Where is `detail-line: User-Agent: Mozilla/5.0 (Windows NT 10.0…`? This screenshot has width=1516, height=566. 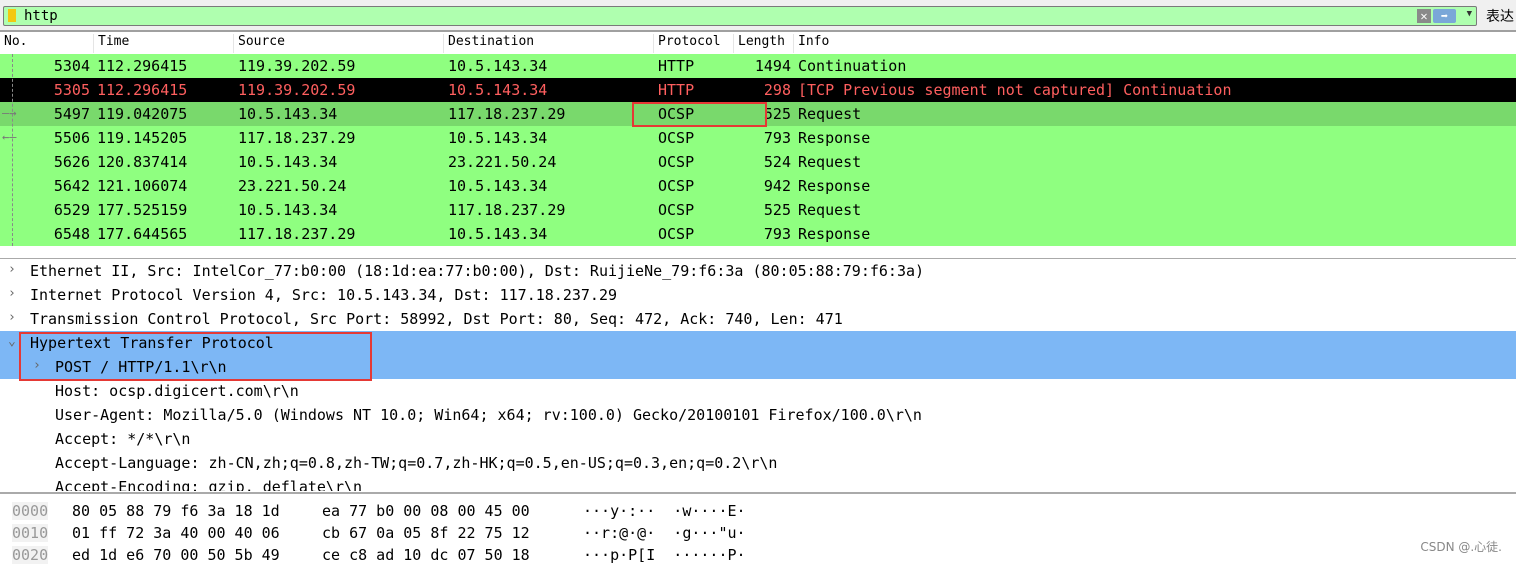 detail-line: User-Agent: Mozilla/5.0 (Windows NT 10.0… is located at coordinates (758, 415).